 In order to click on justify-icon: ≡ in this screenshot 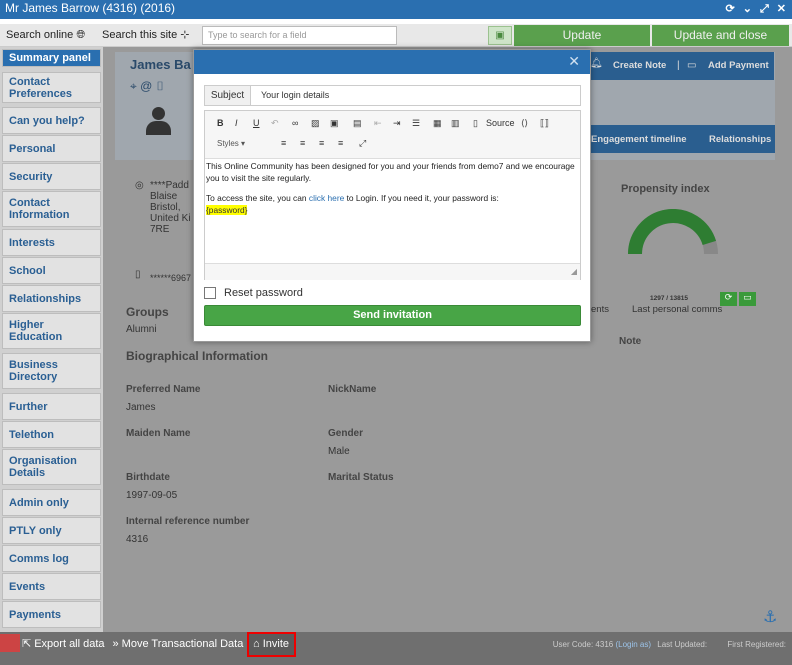, I will do `click(340, 143)`.